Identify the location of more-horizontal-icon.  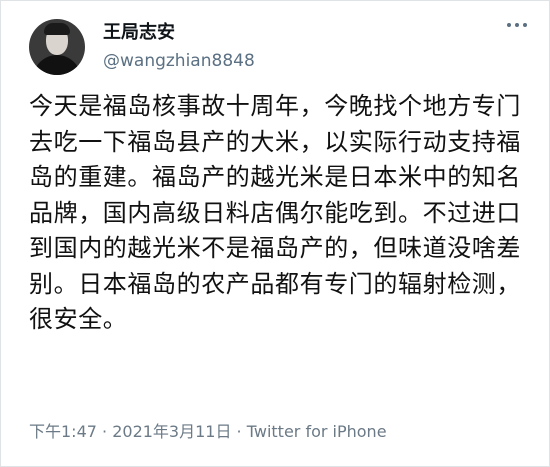
(517, 25).